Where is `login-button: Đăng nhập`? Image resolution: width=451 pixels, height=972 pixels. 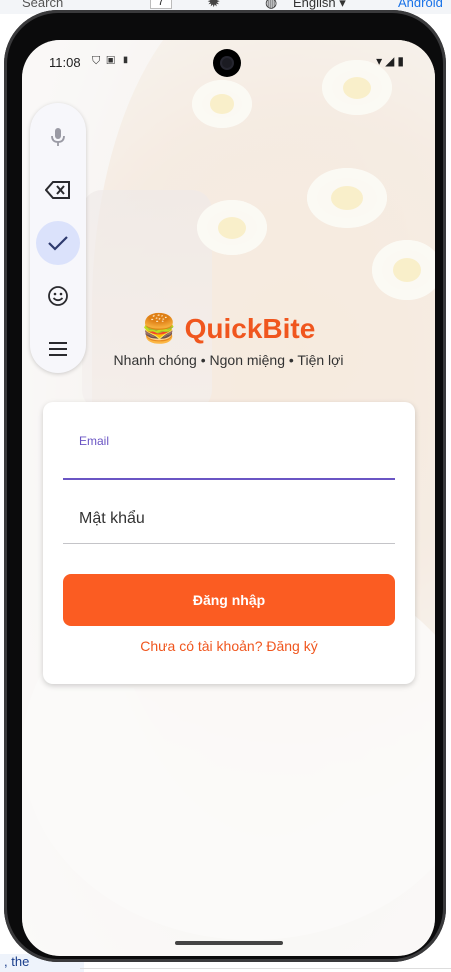 login-button: Đăng nhập is located at coordinates (229, 600).